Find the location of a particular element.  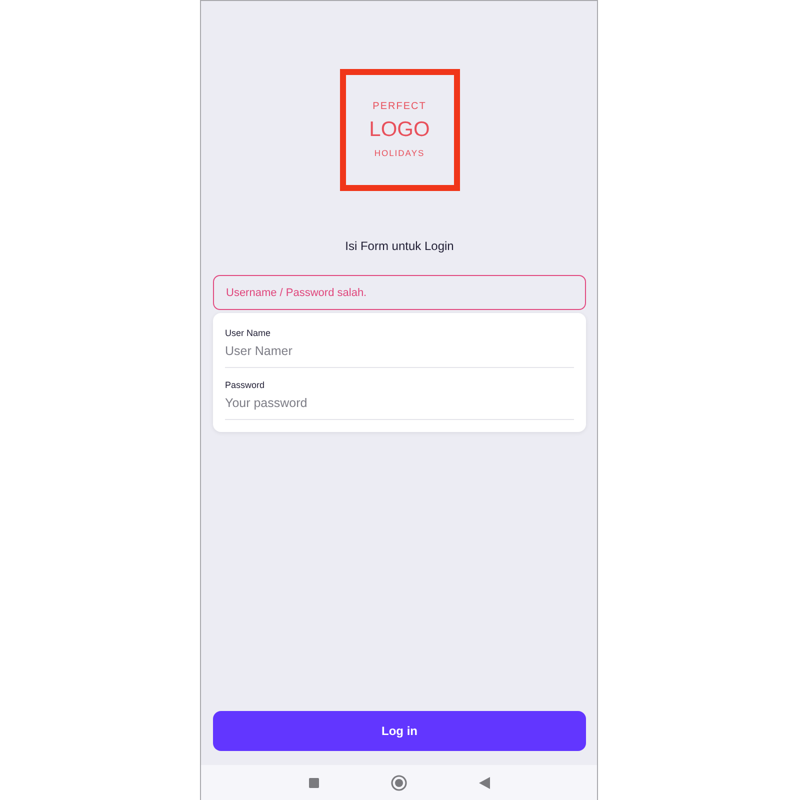

logo-wordmark: LOGO is located at coordinates (399, 130).